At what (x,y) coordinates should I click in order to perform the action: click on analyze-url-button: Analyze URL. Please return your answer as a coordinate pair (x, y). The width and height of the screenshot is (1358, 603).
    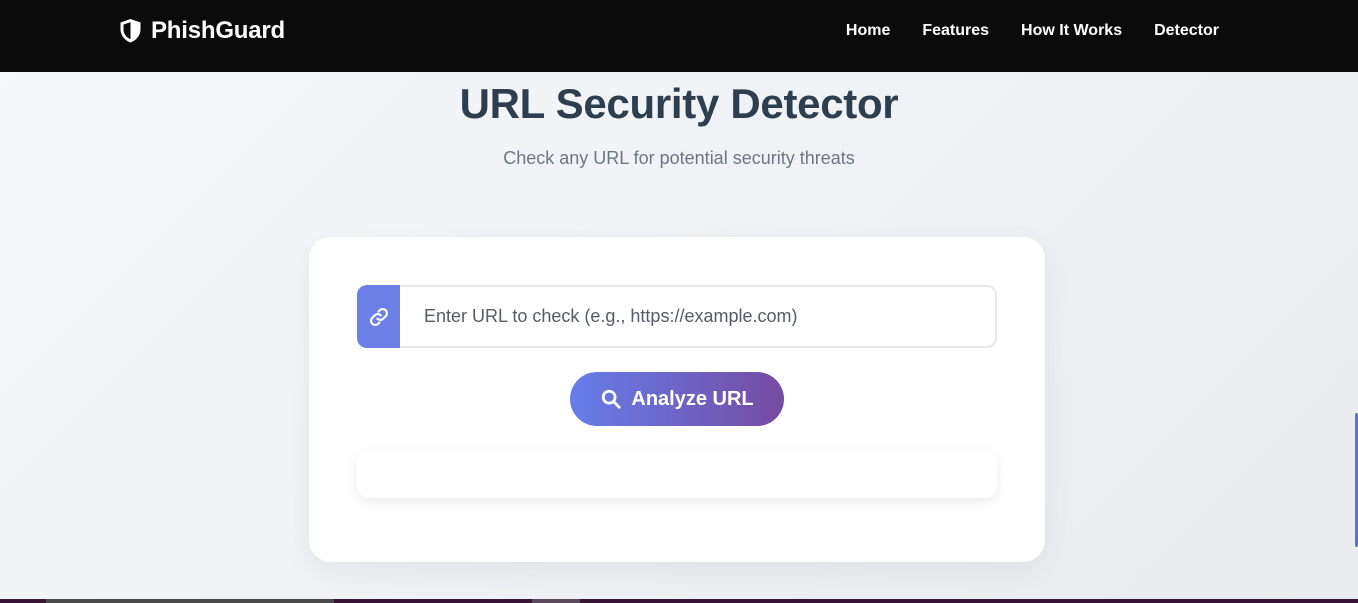
    Looking at the image, I should click on (677, 399).